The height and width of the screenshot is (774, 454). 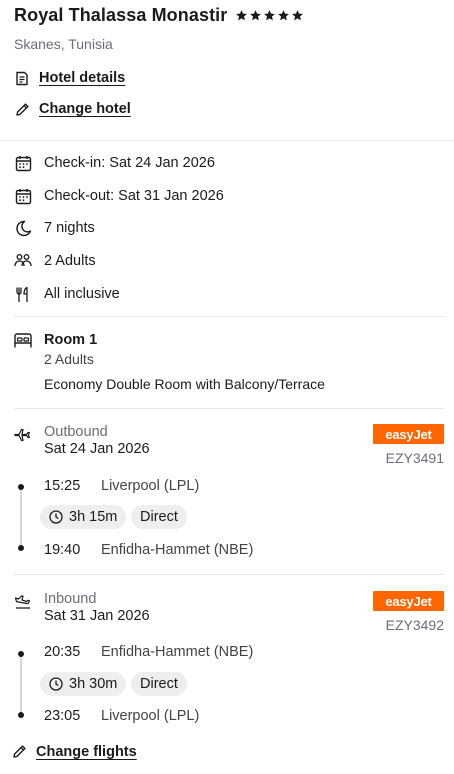 I want to click on nights-text: 7 nights, so click(x=69, y=228).